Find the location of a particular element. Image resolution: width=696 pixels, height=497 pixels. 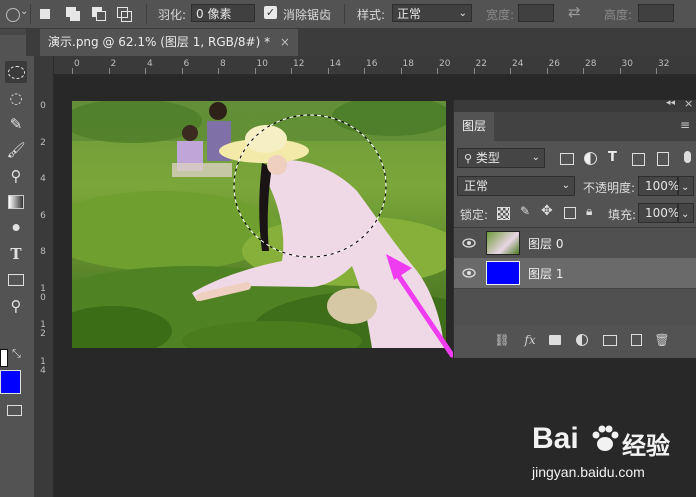

style-select: 正常 ⌄ is located at coordinates (432, 13).